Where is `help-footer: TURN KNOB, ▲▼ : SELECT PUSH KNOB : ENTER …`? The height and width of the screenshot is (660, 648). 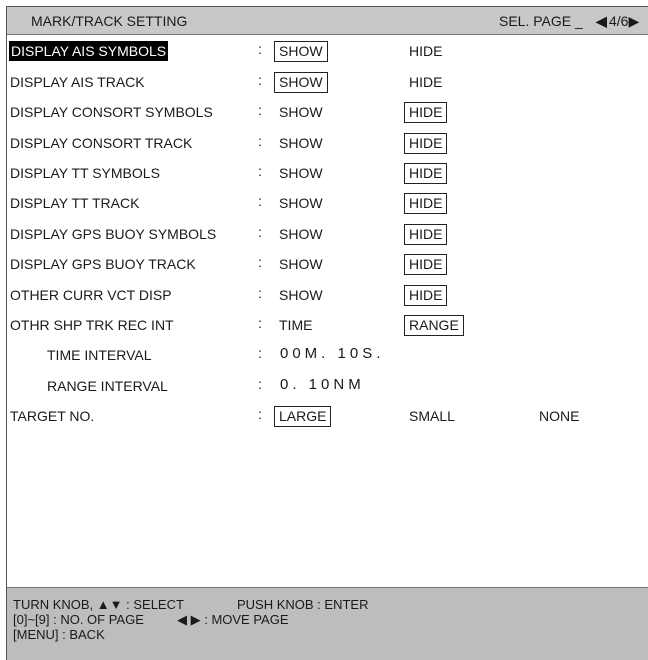
help-footer: TURN KNOB, ▲▼ : SELECT PUSH KNOB : ENTER … is located at coordinates (327, 623).